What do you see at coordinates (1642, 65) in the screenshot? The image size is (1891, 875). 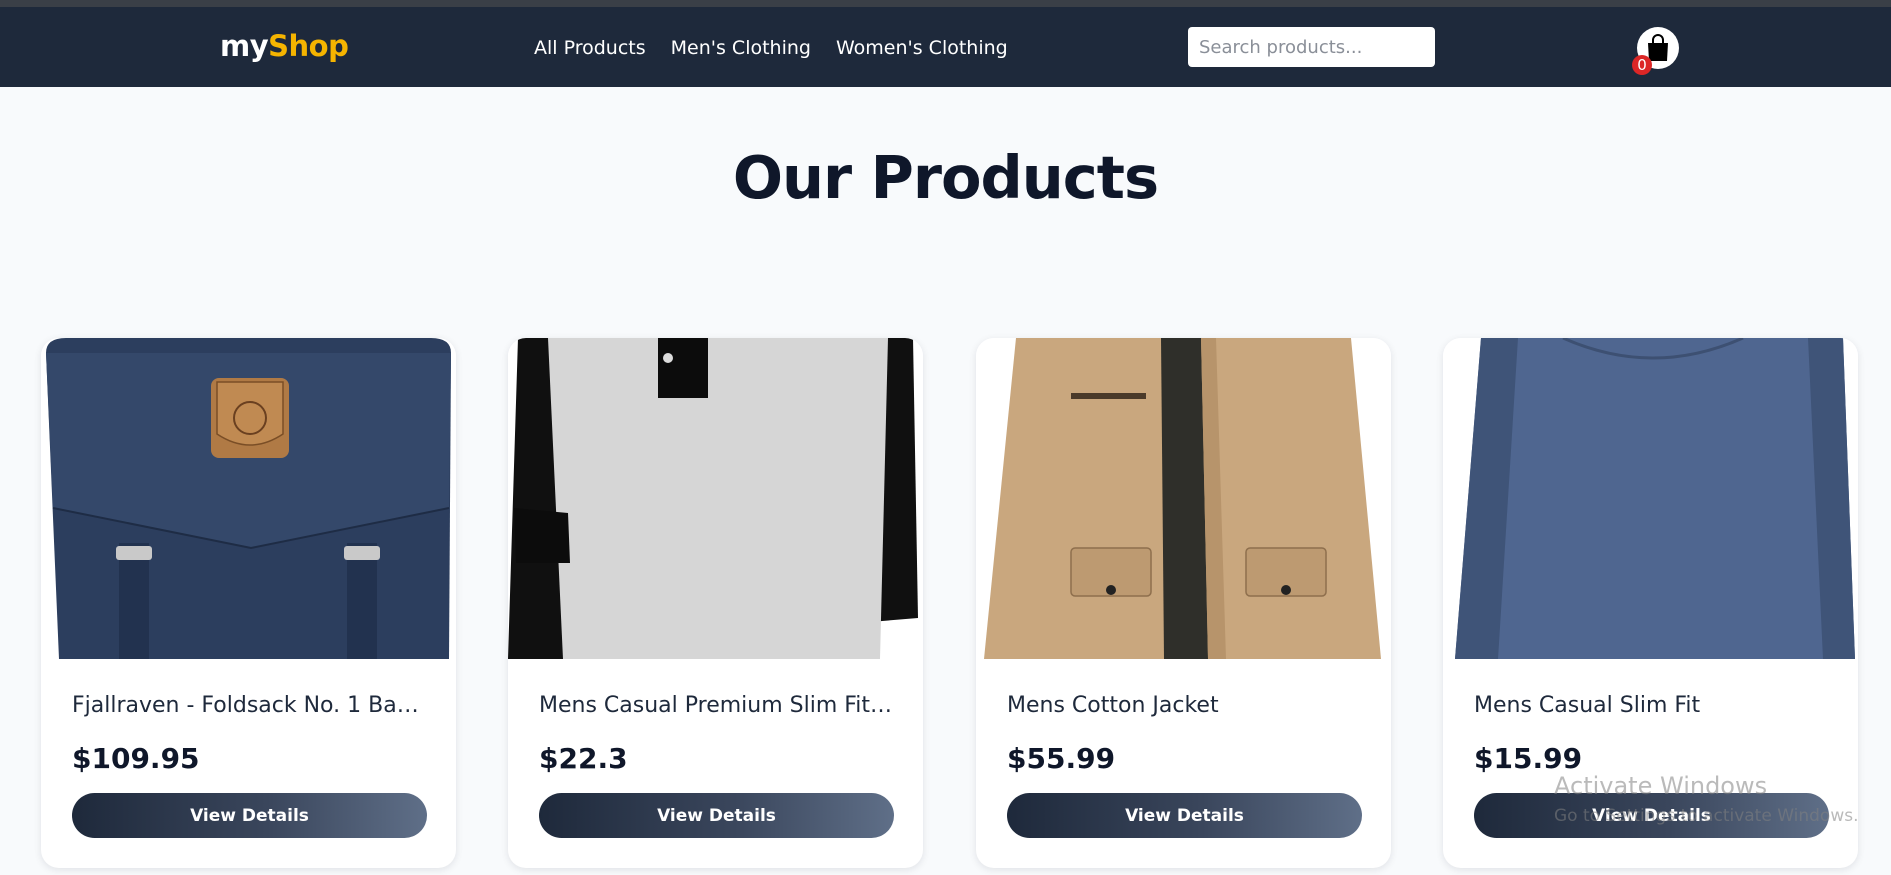 I see `cart-count-badge: 0` at bounding box center [1642, 65].